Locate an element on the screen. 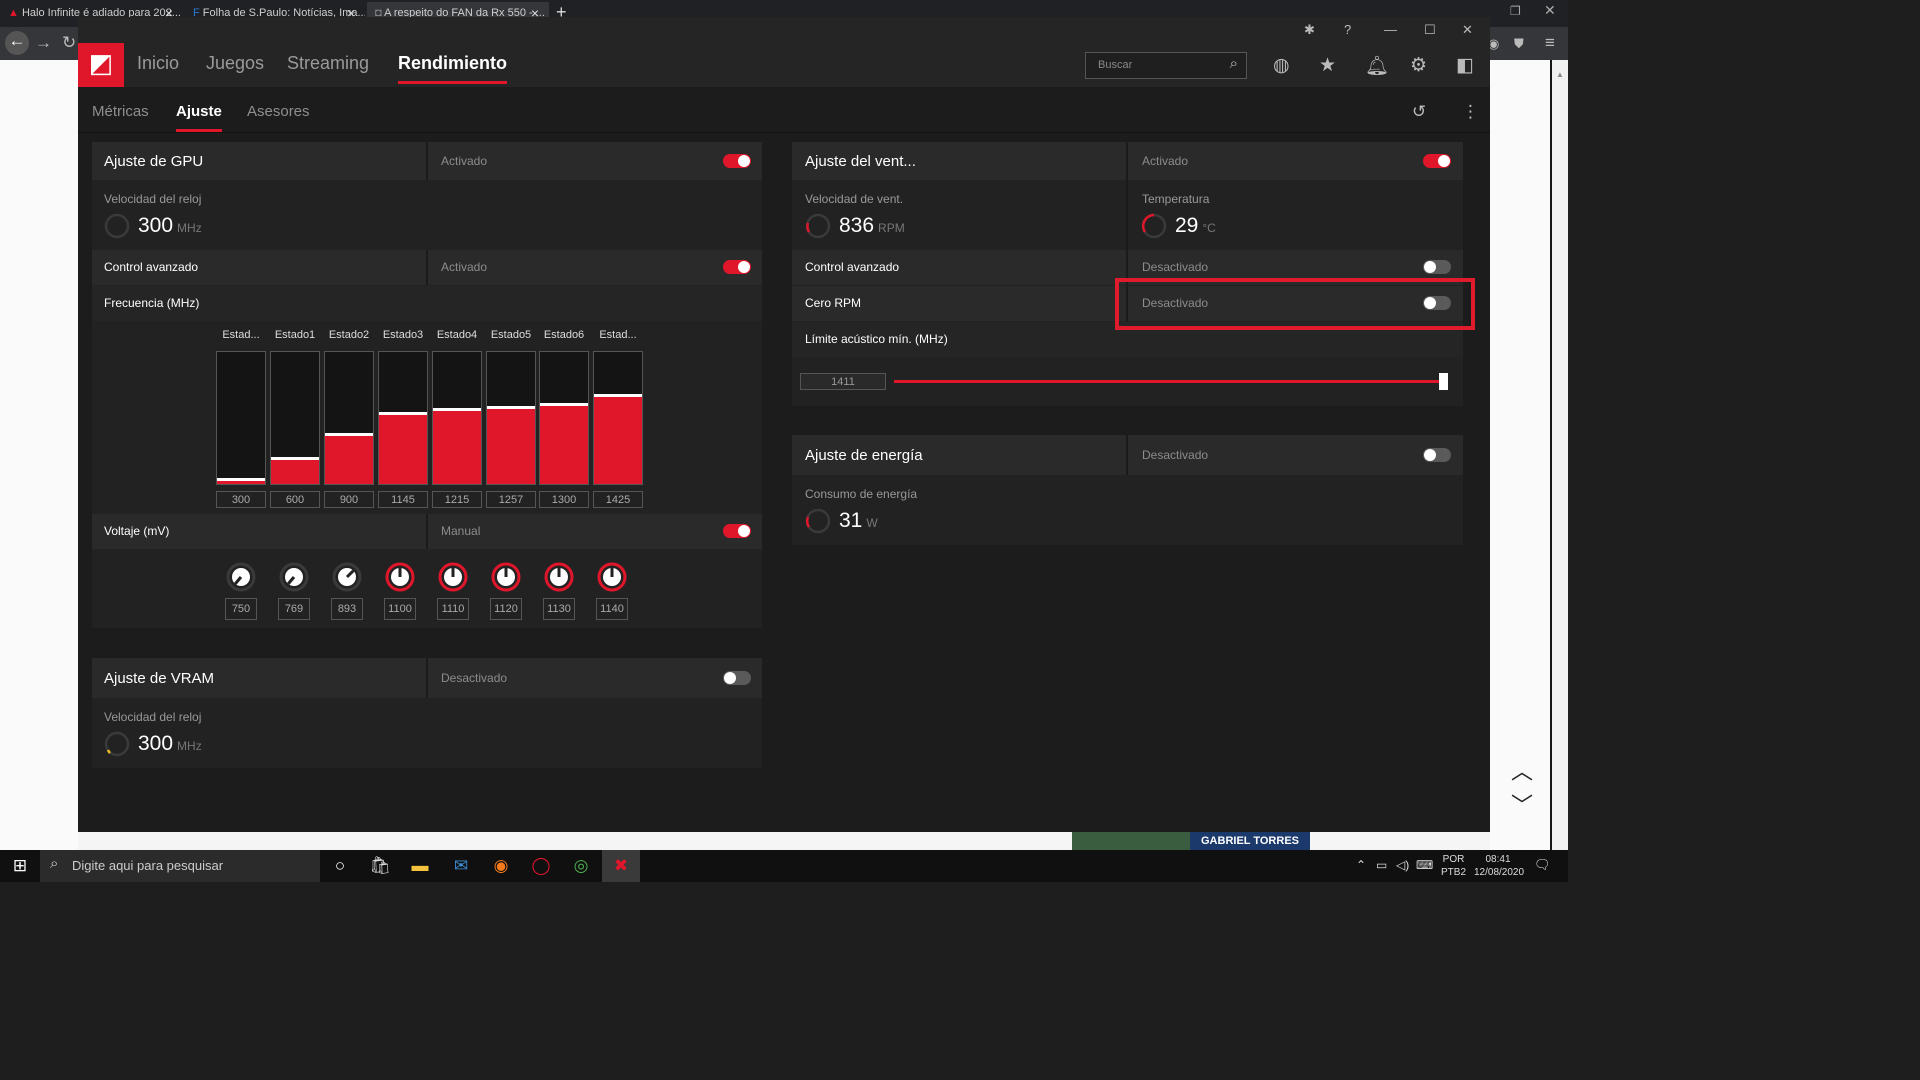 The height and width of the screenshot is (1080, 1920). acoustic-limit-slider-handle is located at coordinates (1443, 381).